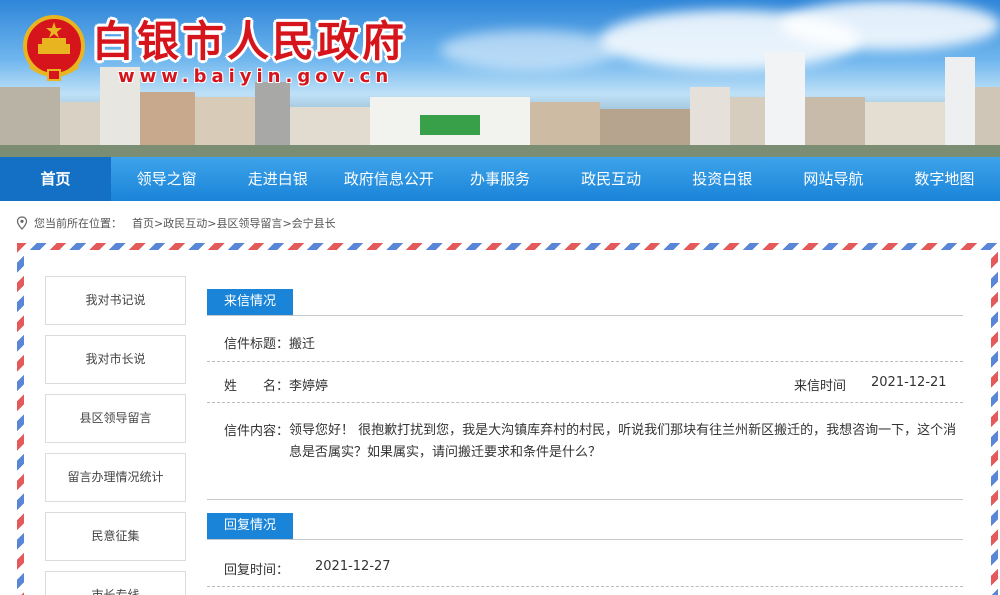  Describe the element at coordinates (22, 223) in the screenshot. I see `location-pin-icon` at that location.